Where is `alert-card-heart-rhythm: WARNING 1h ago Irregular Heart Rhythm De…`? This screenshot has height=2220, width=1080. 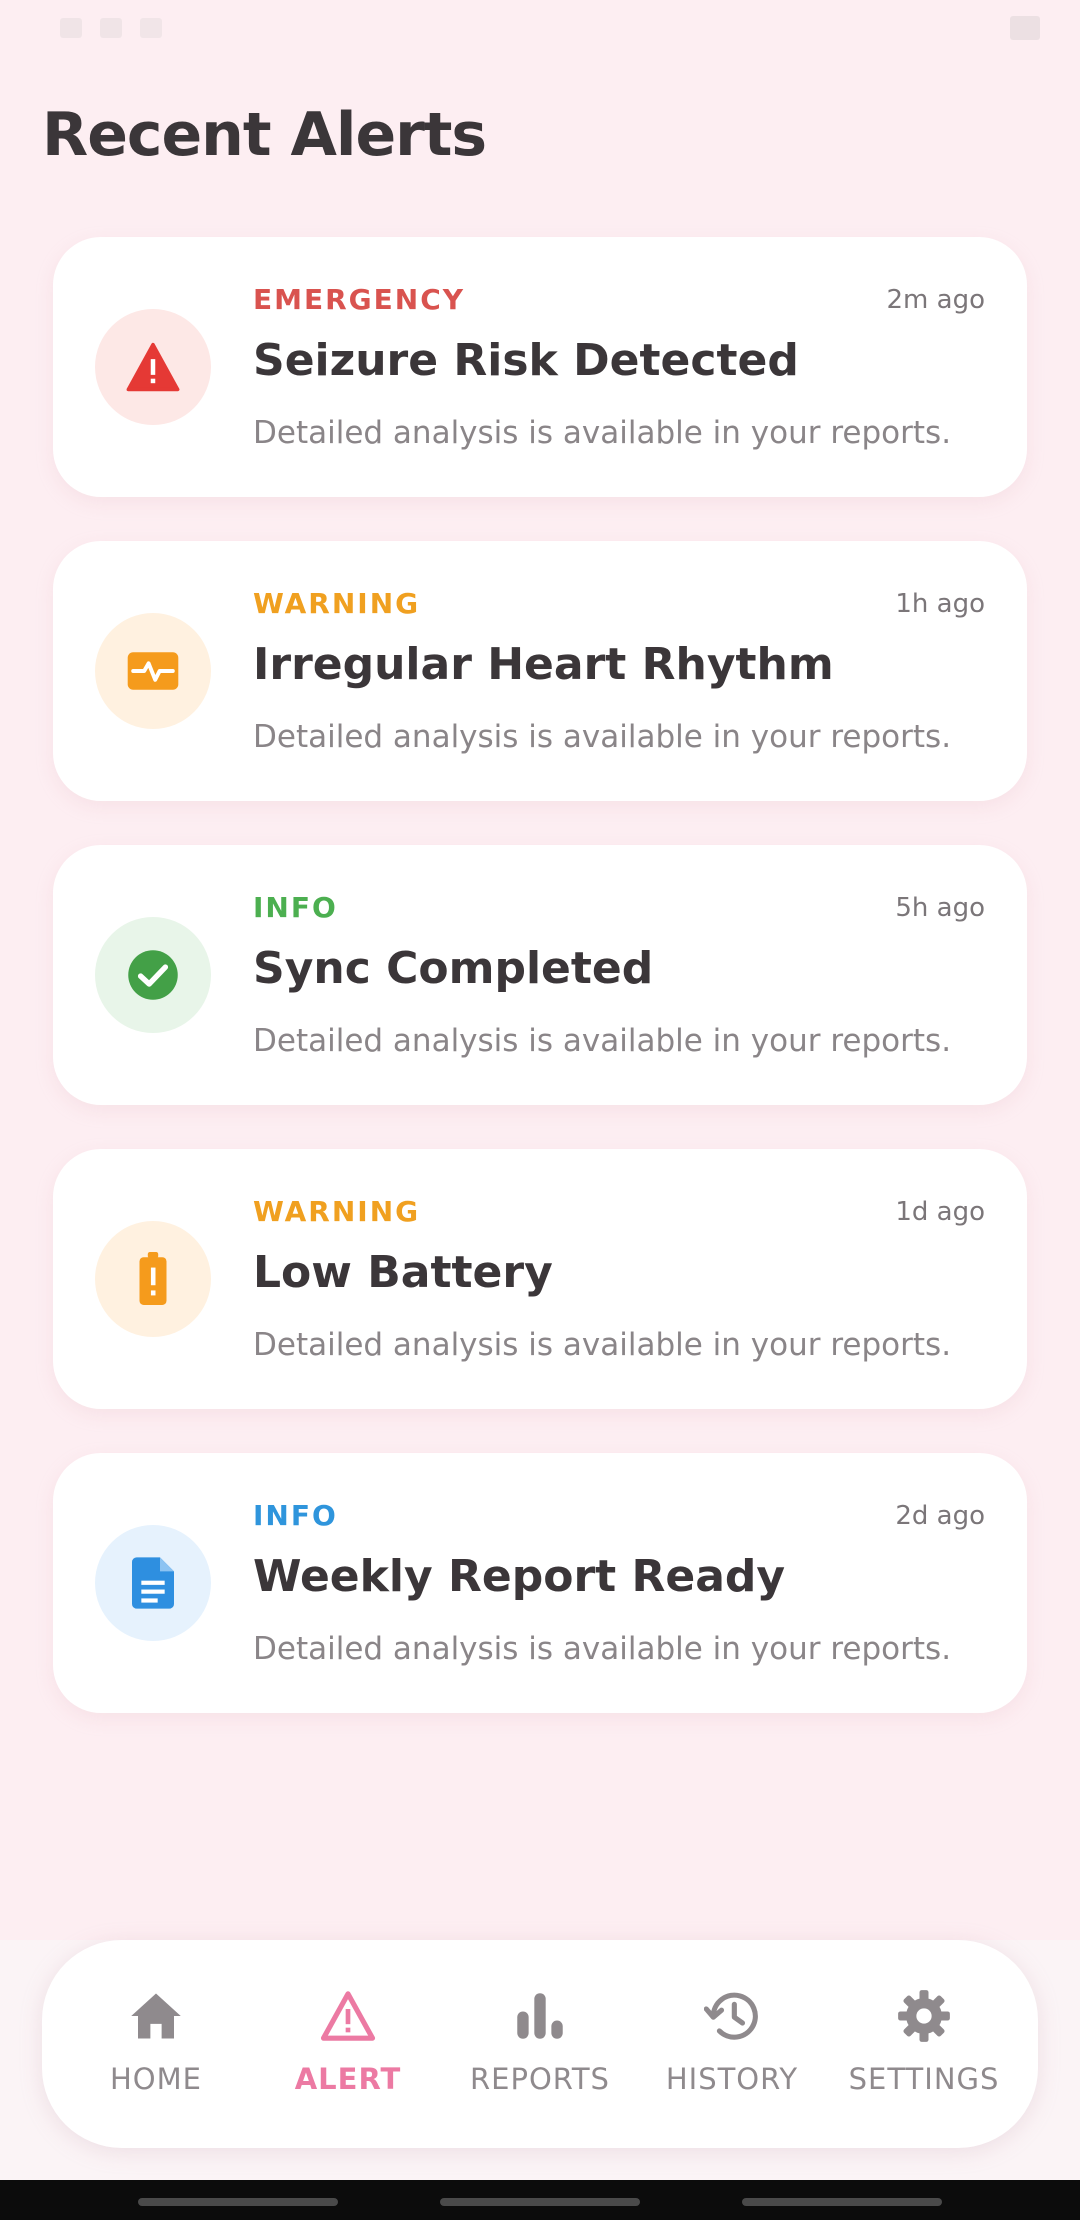 alert-card-heart-rhythm: WARNING 1h ago Irregular Heart Rhythm De… is located at coordinates (540, 671).